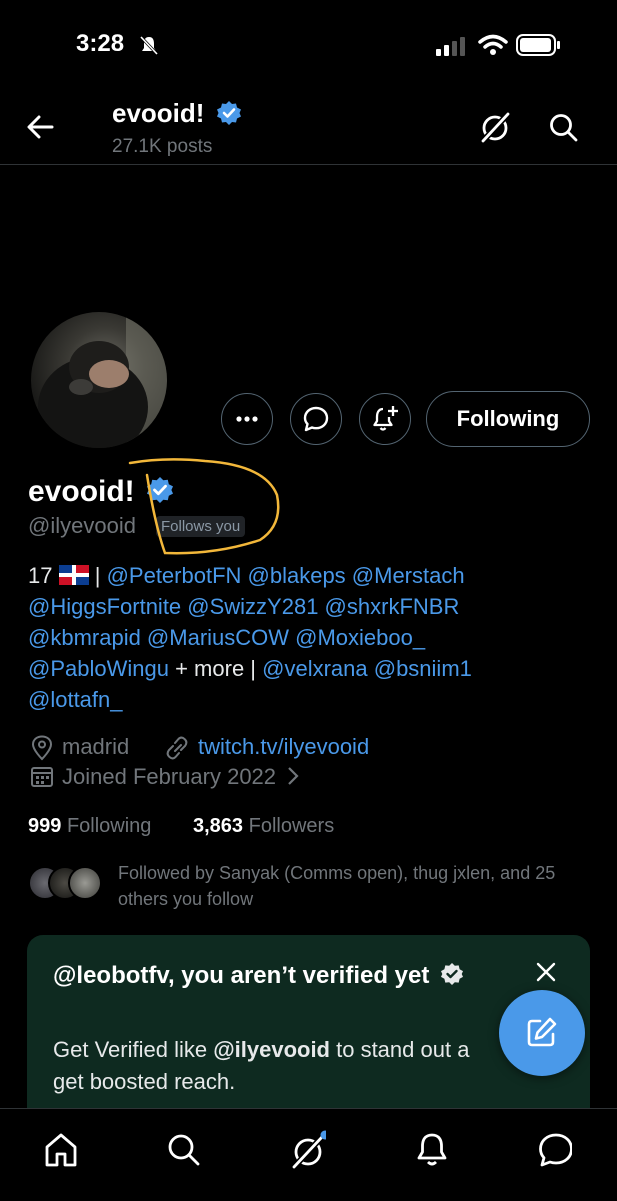 The height and width of the screenshot is (1201, 617). Describe the element at coordinates (96, 746) in the screenshot. I see `location: madrid` at that location.